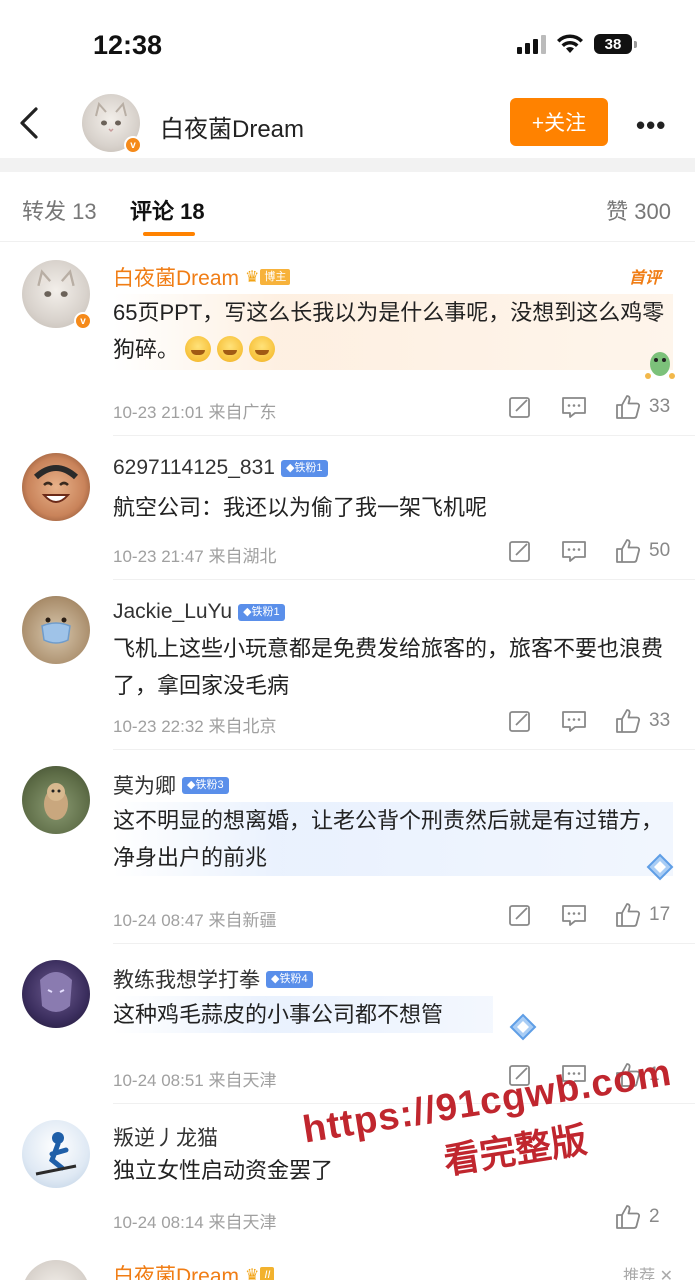  Describe the element at coordinates (347, 44) in the screenshot. I see `status-bar: 12:38 38` at that location.